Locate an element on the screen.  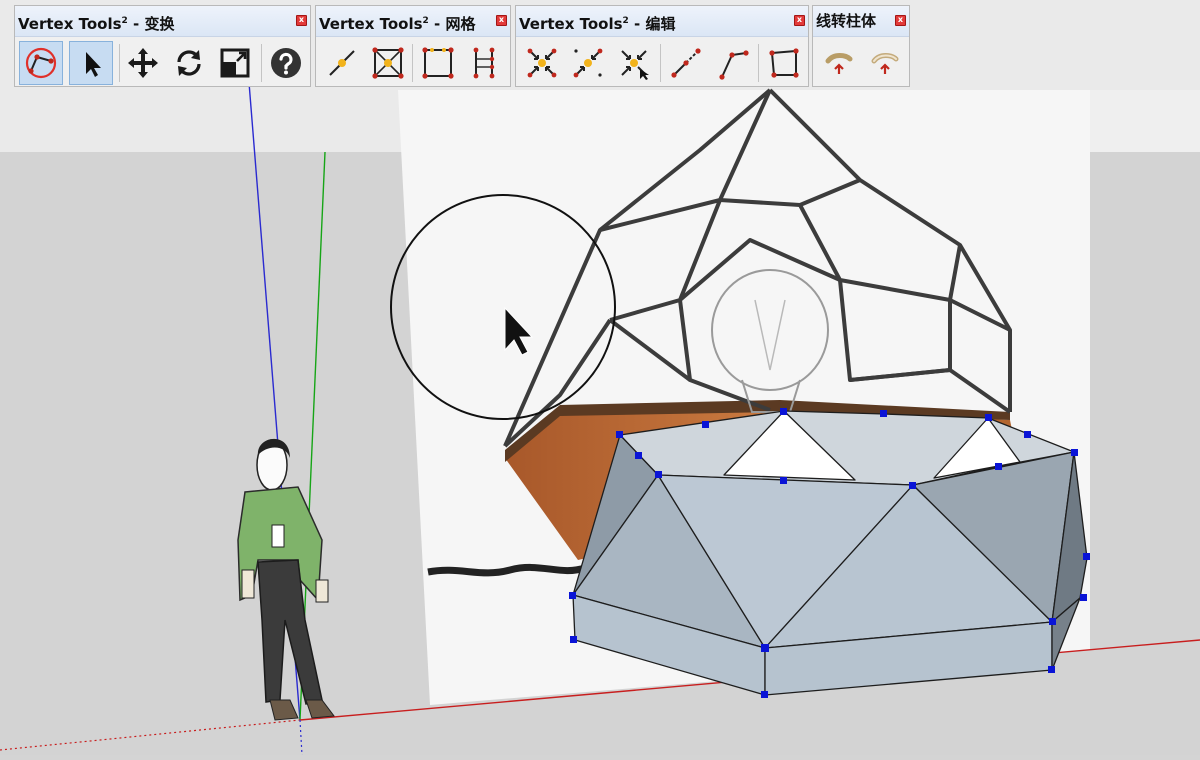
connect-vertices-icon is located at coordinates (686, 63).